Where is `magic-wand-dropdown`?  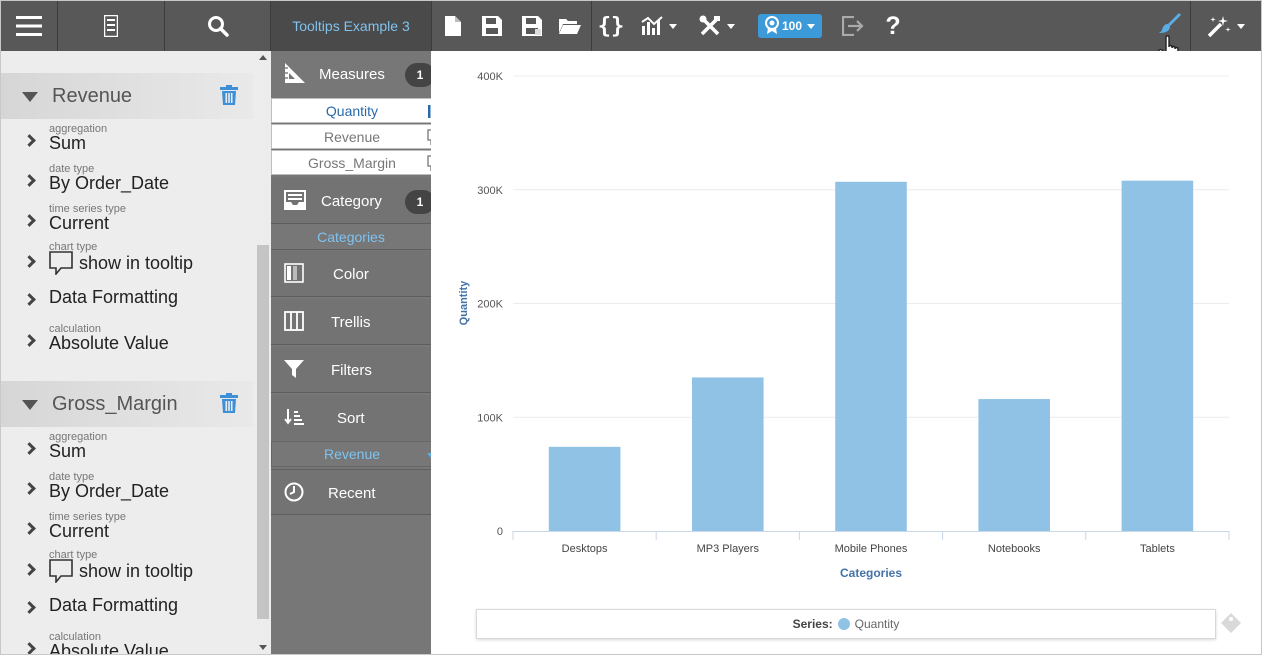
magic-wand-dropdown is located at coordinates (1226, 26).